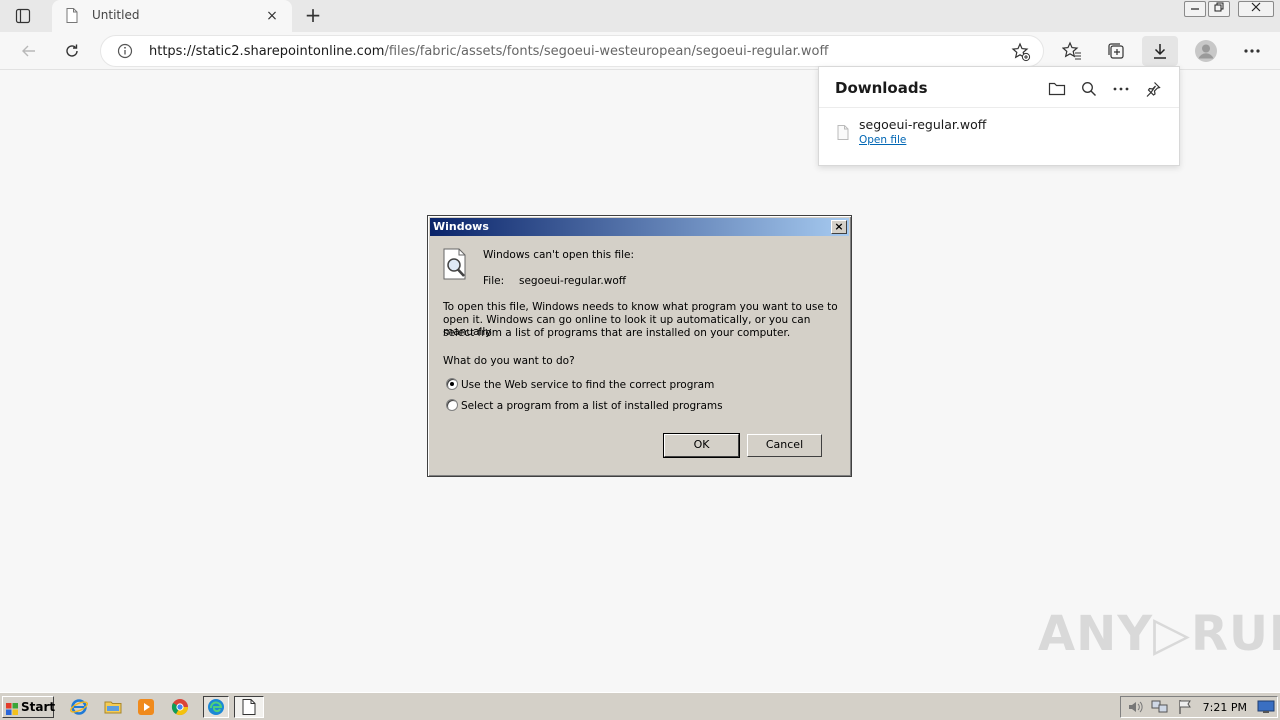 This screenshot has height=720, width=1280. I want to click on profile-icon, so click(1206, 51).